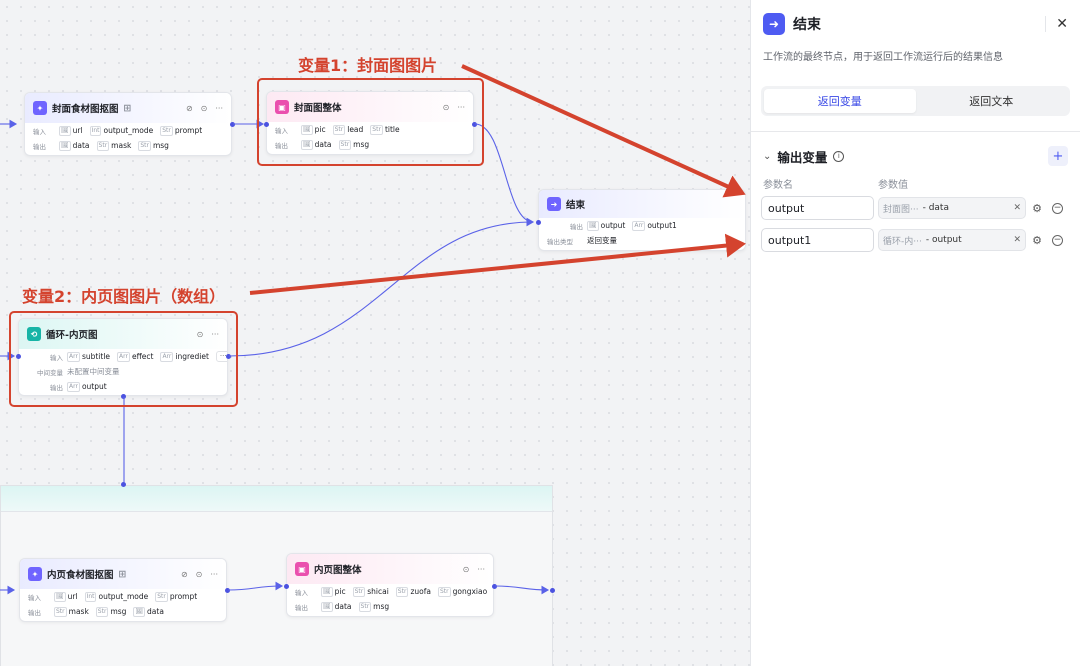 This screenshot has width=1080, height=666. Describe the element at coordinates (802, 157) in the screenshot. I see `section-title: 输出变量` at that location.